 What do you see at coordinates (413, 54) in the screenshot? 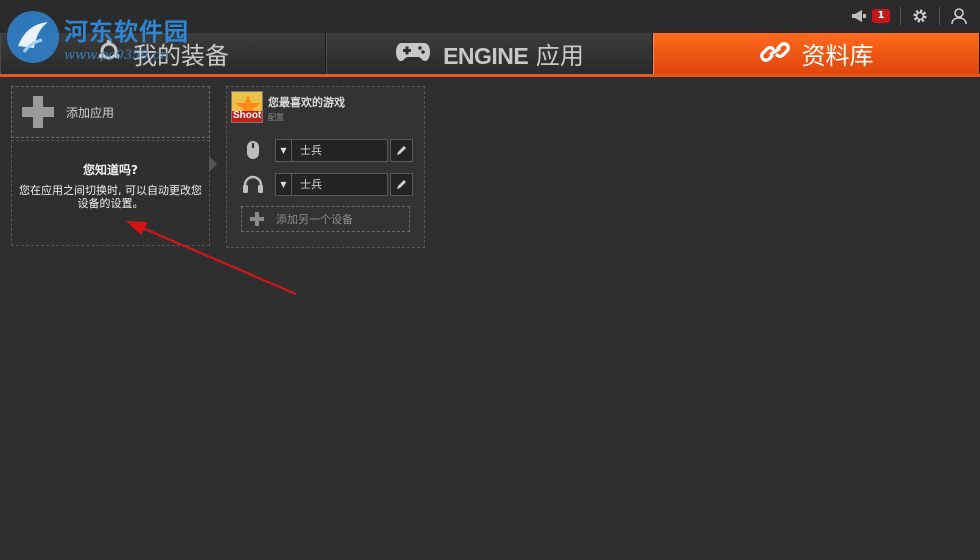
I see `gamepad-icon` at bounding box center [413, 54].